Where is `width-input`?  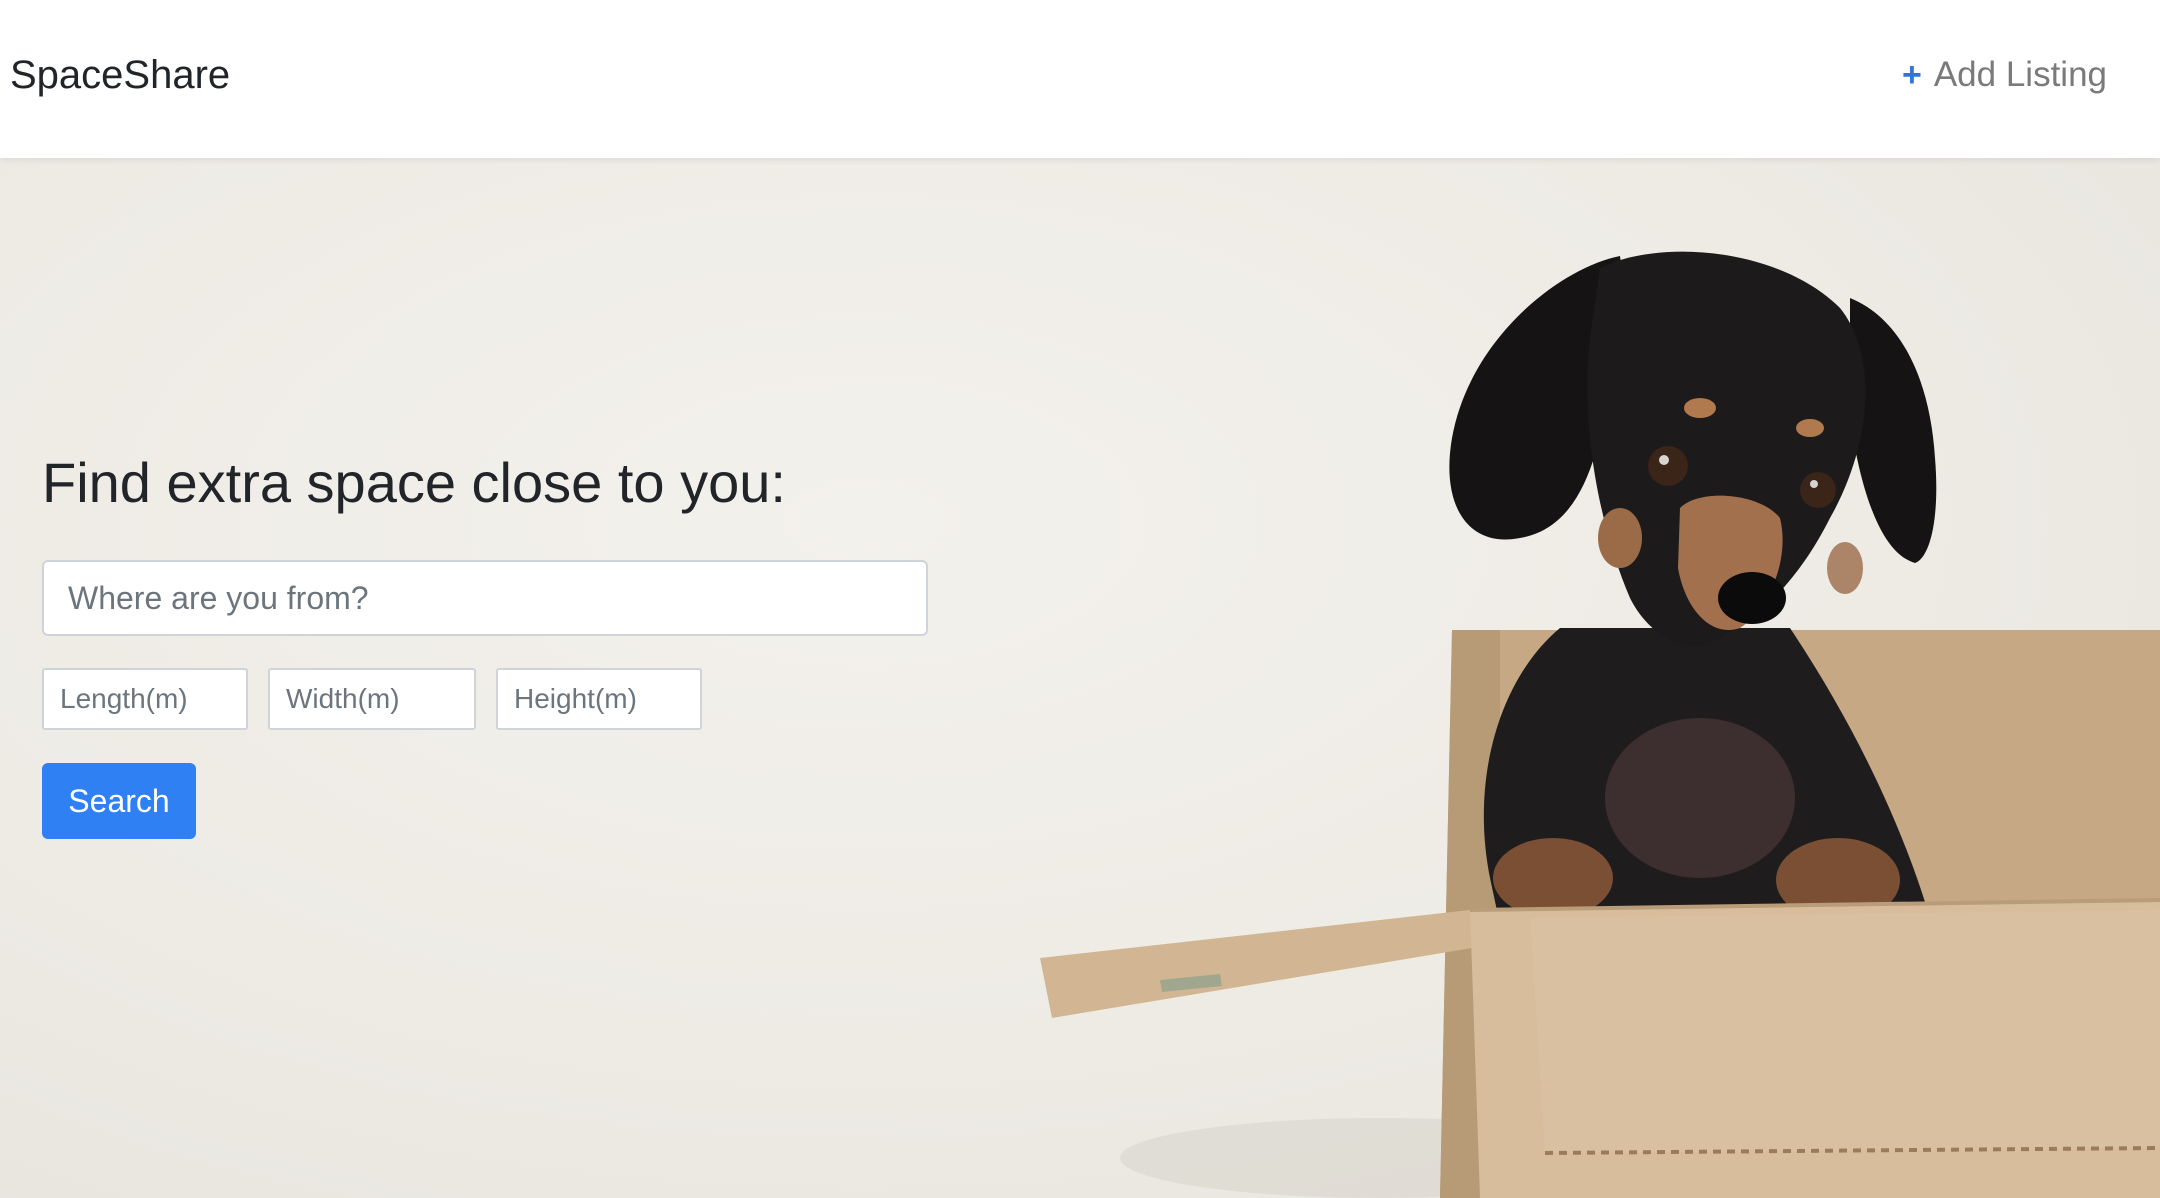
width-input is located at coordinates (372, 699).